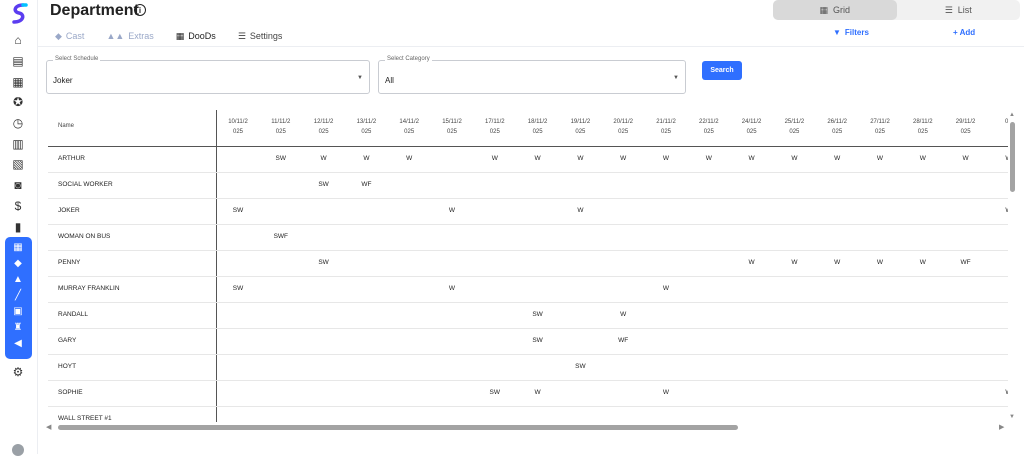 This screenshot has width=1024, height=456. What do you see at coordinates (495, 127) in the screenshot?
I see `date-column-header: 17/11/2 025` at bounding box center [495, 127].